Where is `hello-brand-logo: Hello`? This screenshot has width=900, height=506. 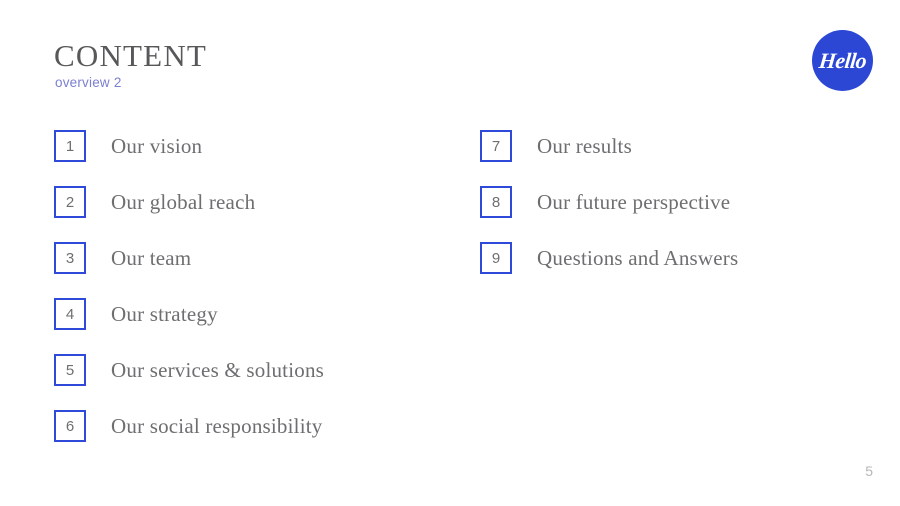
hello-brand-logo: Hello is located at coordinates (842, 60).